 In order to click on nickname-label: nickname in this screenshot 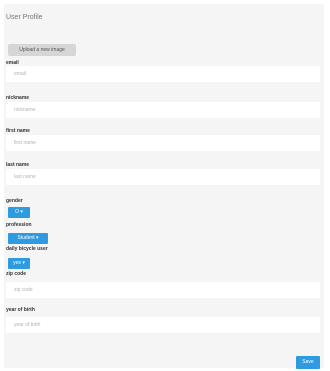, I will do `click(18, 98)`.